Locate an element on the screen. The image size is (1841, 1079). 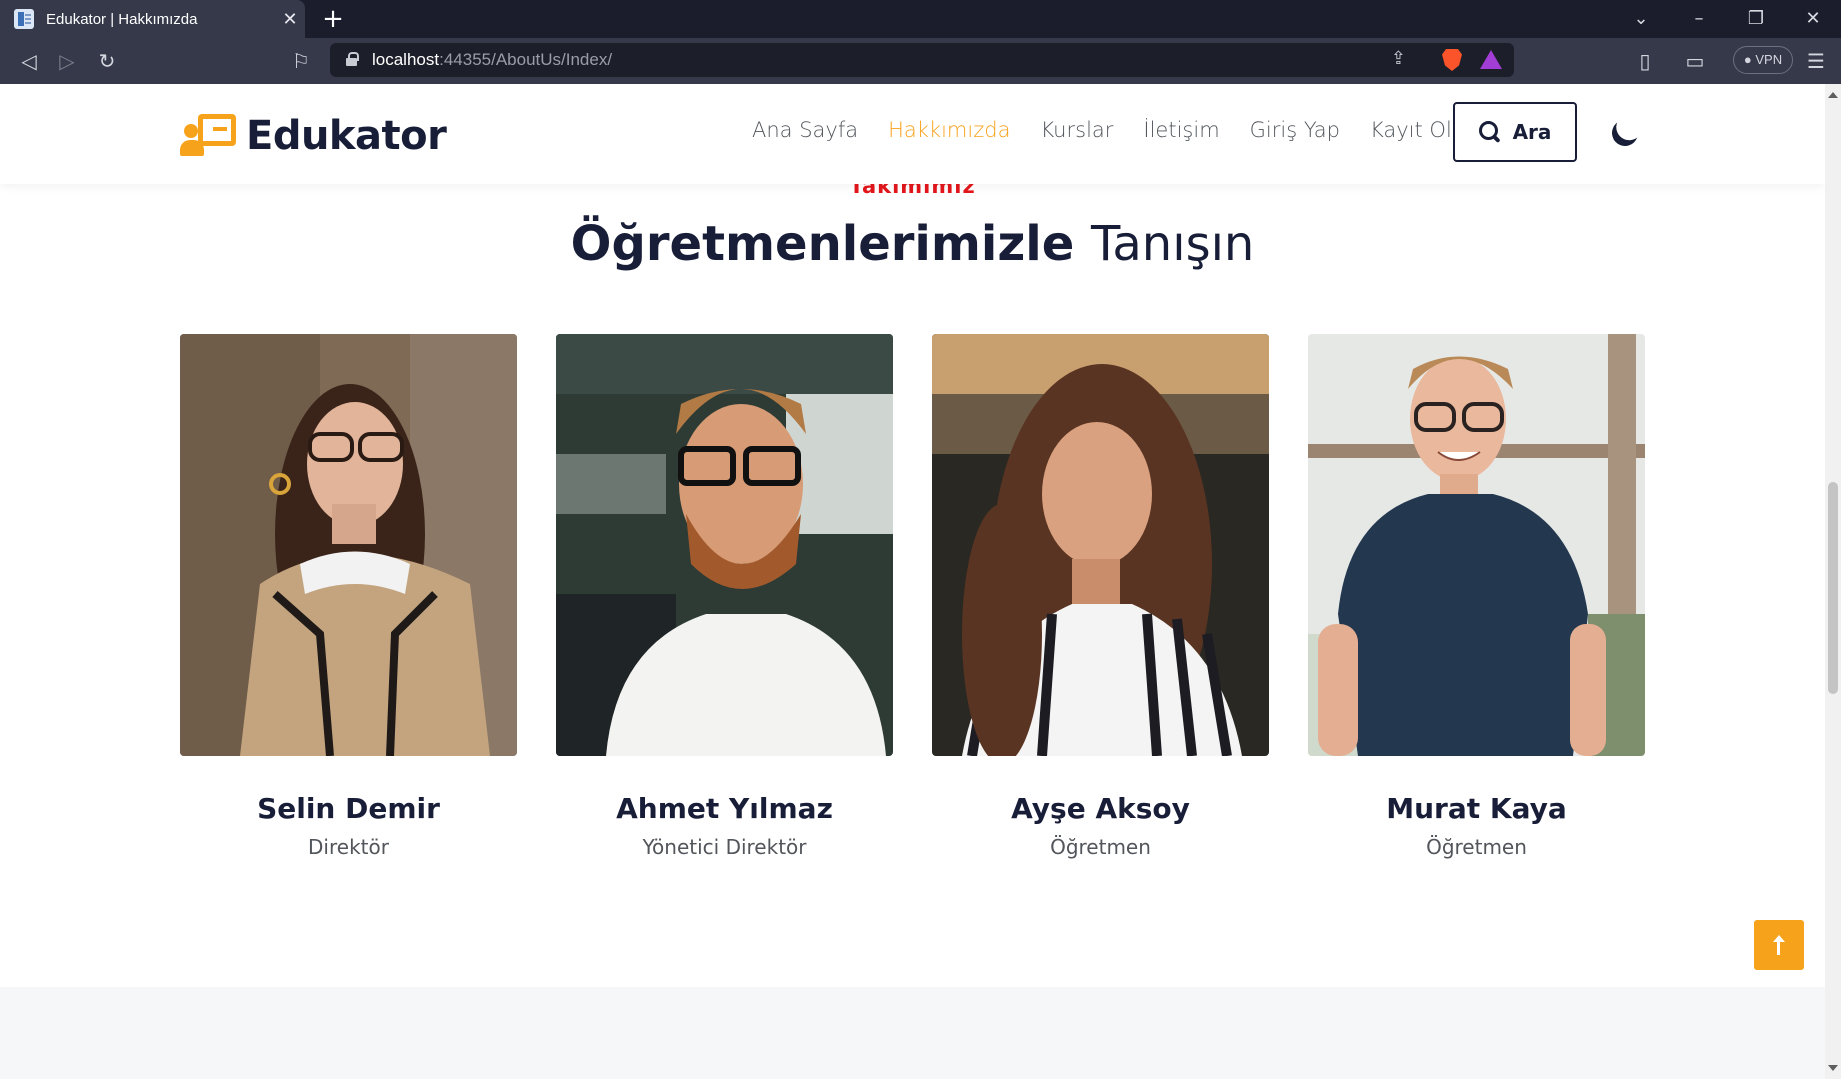
team-member-card: Ahmet Yılmaz Yönetici Direktör is located at coordinates (724, 596).